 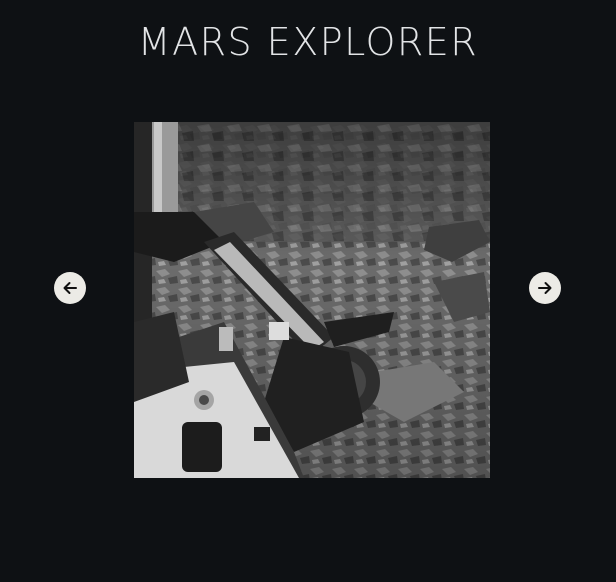 I want to click on previous-button, so click(x=70, y=288).